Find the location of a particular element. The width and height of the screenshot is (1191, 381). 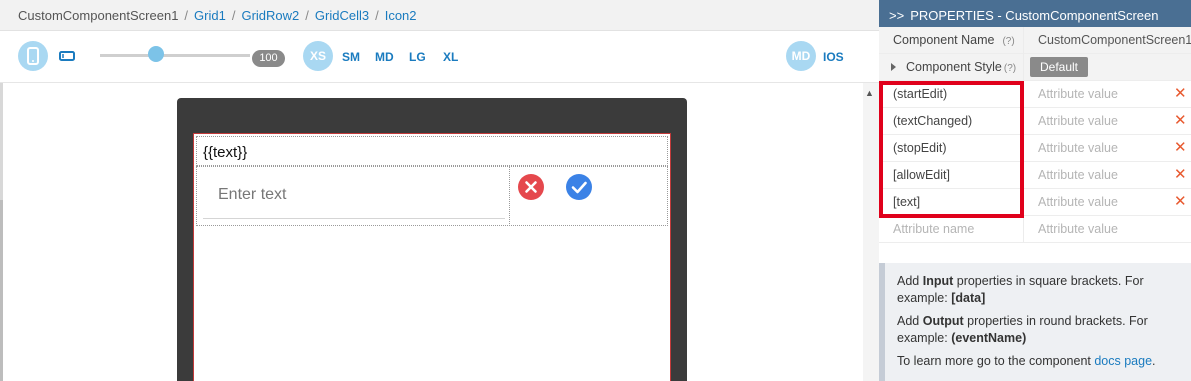

size-lg-button: LG is located at coordinates (417, 57).